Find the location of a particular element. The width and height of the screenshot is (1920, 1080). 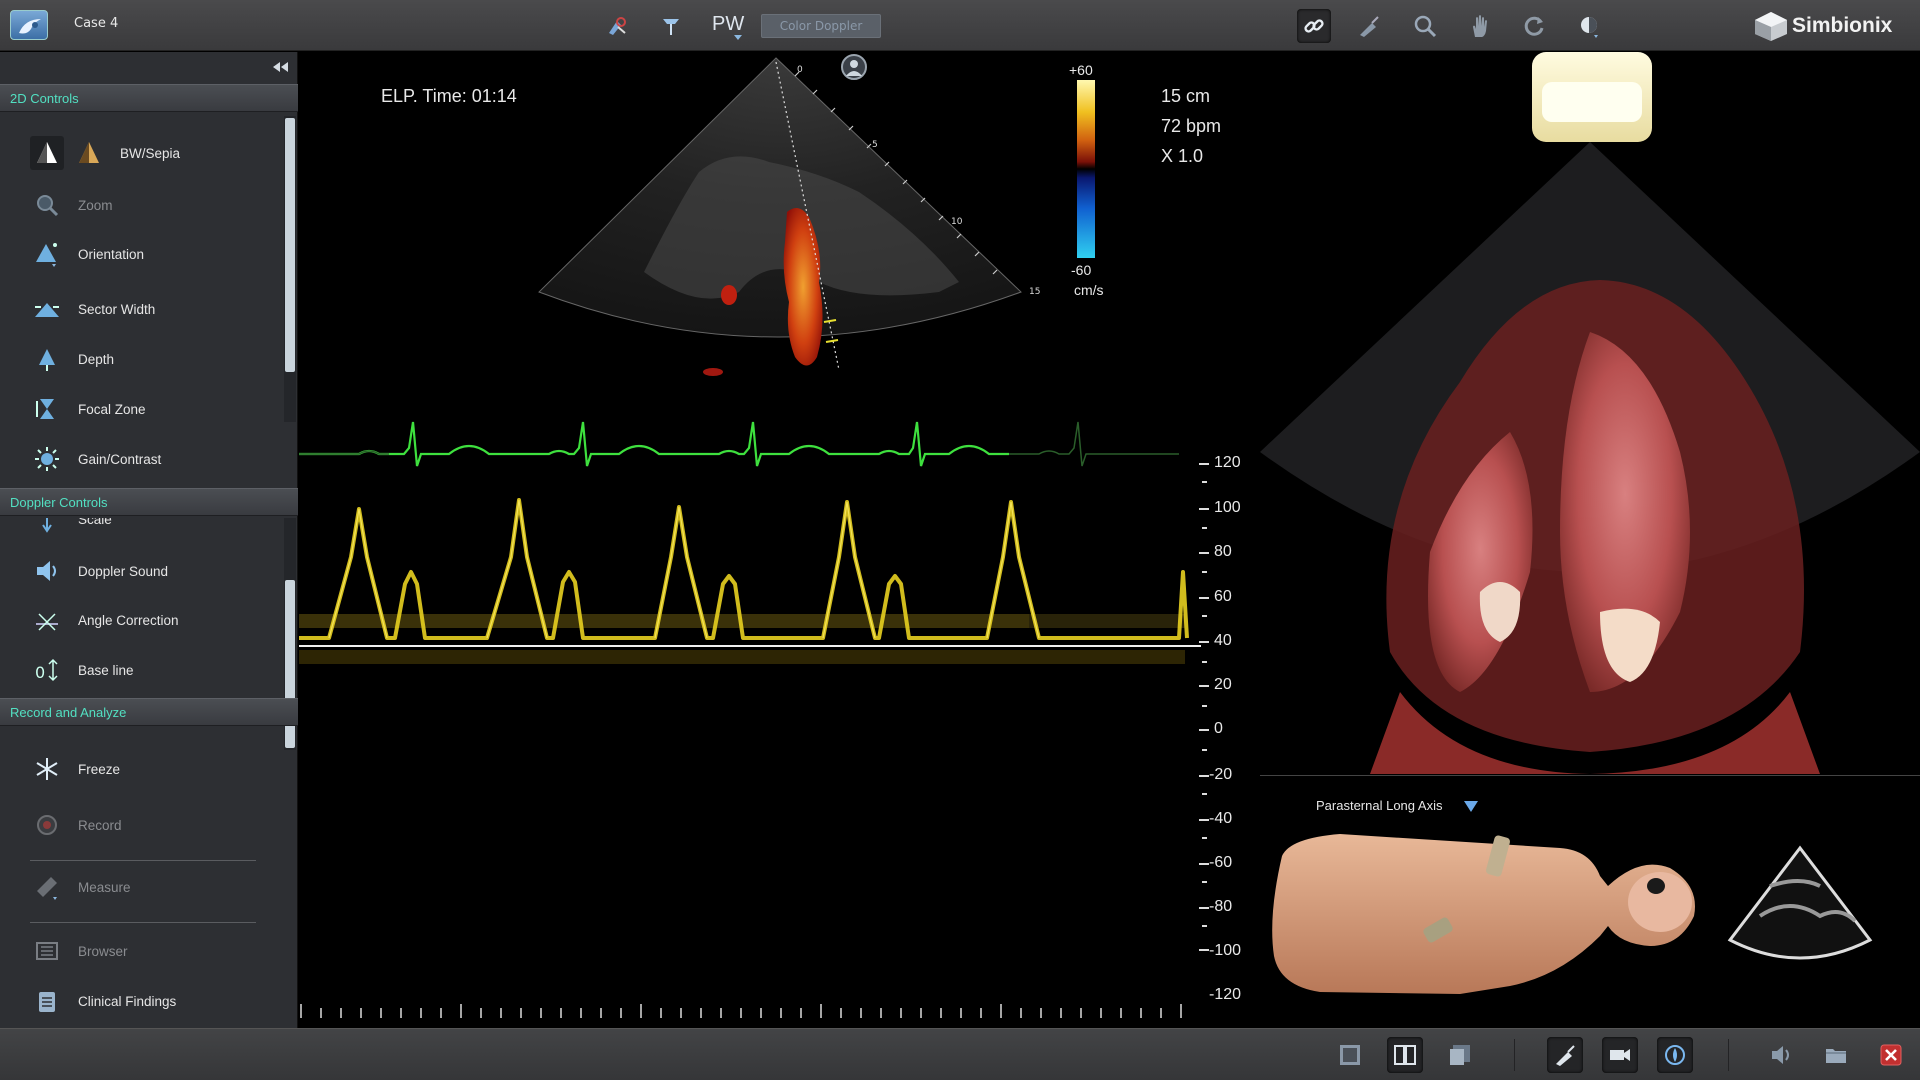

measure-control: Measure is located at coordinates (150, 887).